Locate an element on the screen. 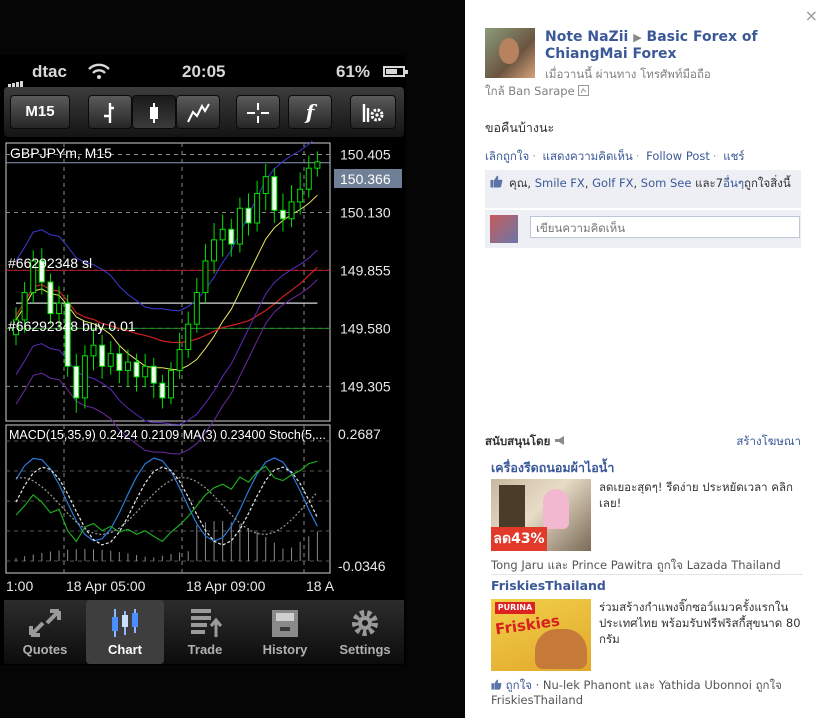 This screenshot has height=718, width=826. author-avatar is located at coordinates (510, 53).